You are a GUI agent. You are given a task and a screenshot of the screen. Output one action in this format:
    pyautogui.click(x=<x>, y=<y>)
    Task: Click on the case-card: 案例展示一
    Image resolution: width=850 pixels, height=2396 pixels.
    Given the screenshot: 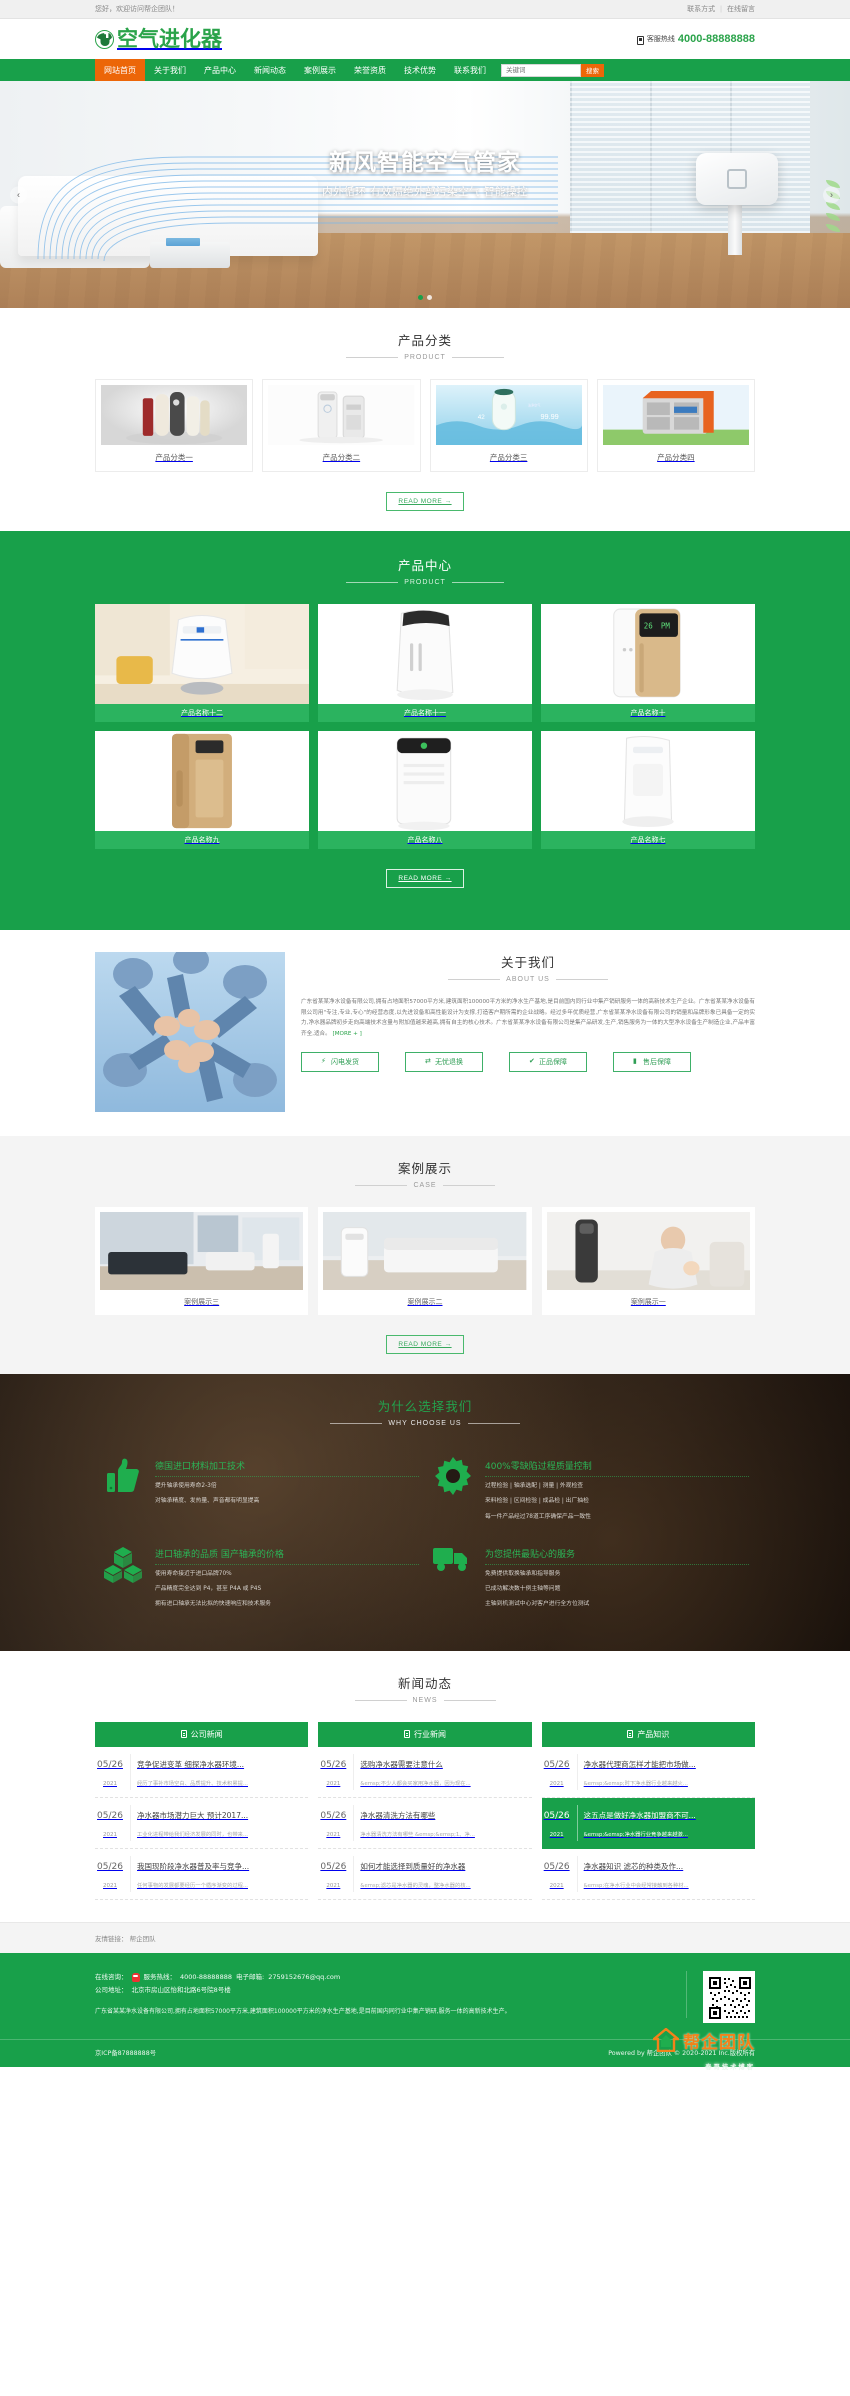 What is the action you would take?
    pyautogui.click(x=648, y=1261)
    